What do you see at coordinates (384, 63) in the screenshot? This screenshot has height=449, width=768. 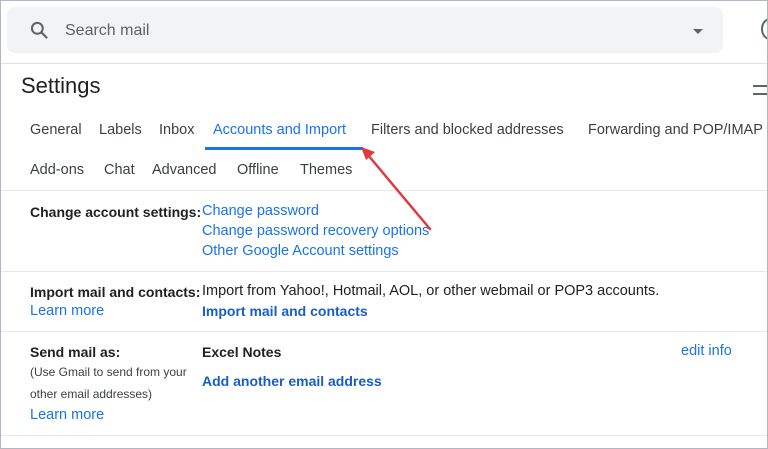 I see `header-divider` at bounding box center [384, 63].